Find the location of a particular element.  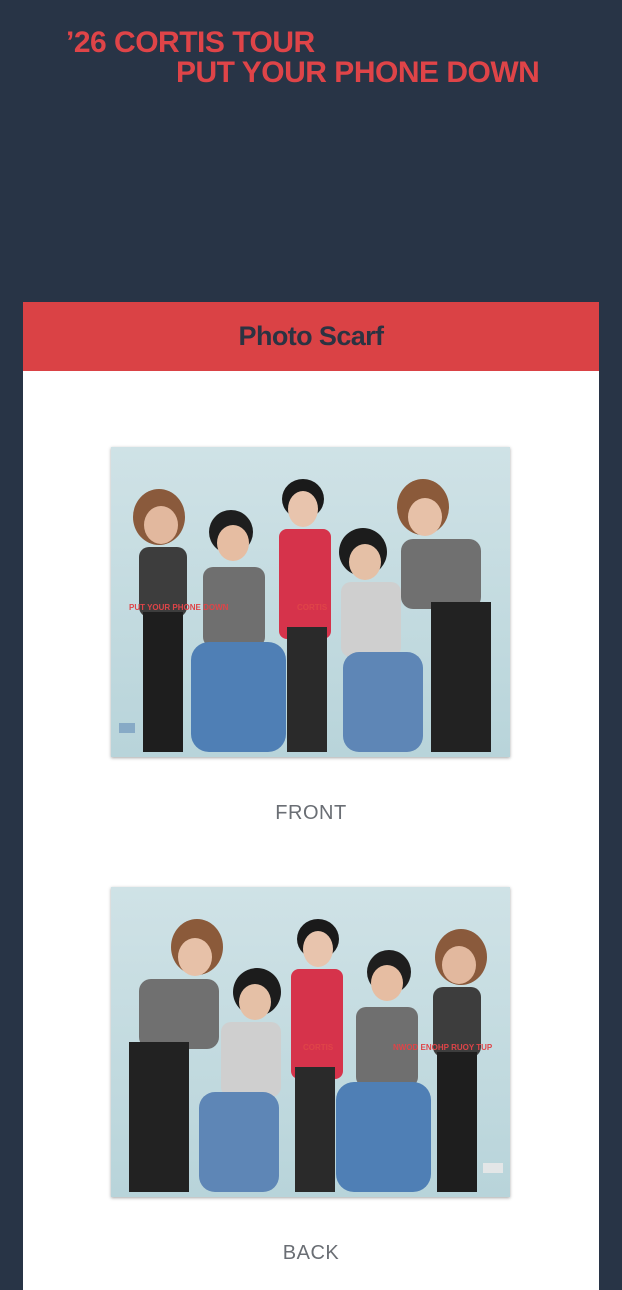

scarf-back-print-left: CORTIS is located at coordinates (318, 1047).